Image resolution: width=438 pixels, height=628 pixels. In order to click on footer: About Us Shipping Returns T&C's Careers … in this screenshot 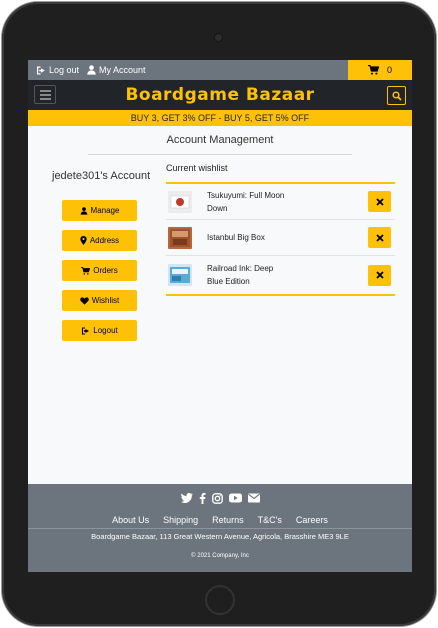, I will do `click(220, 528)`.